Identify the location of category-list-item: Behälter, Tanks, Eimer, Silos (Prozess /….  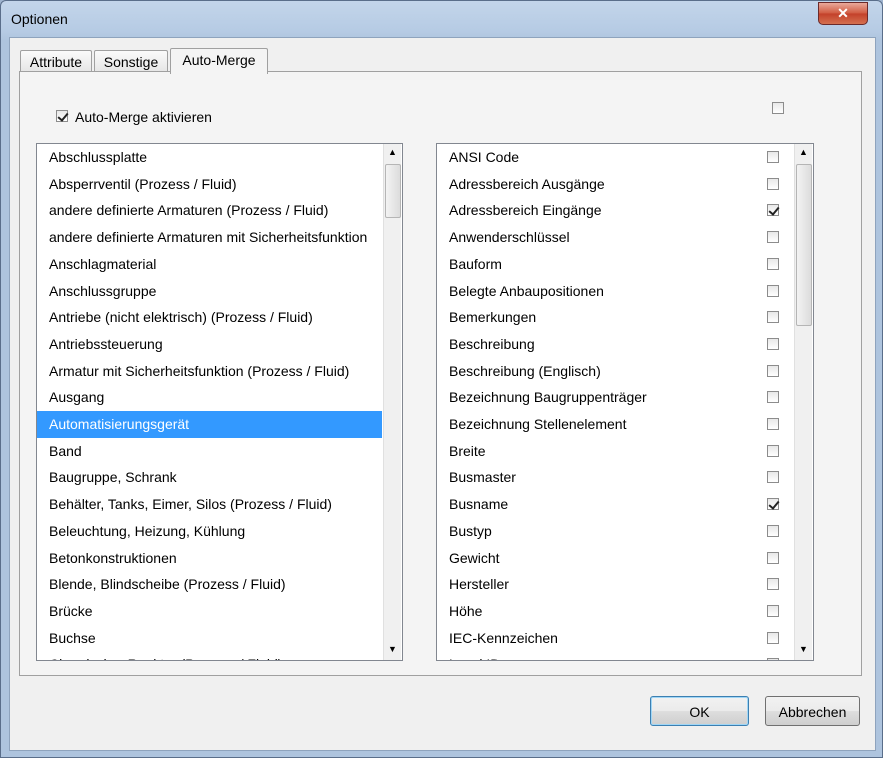
(209, 504).